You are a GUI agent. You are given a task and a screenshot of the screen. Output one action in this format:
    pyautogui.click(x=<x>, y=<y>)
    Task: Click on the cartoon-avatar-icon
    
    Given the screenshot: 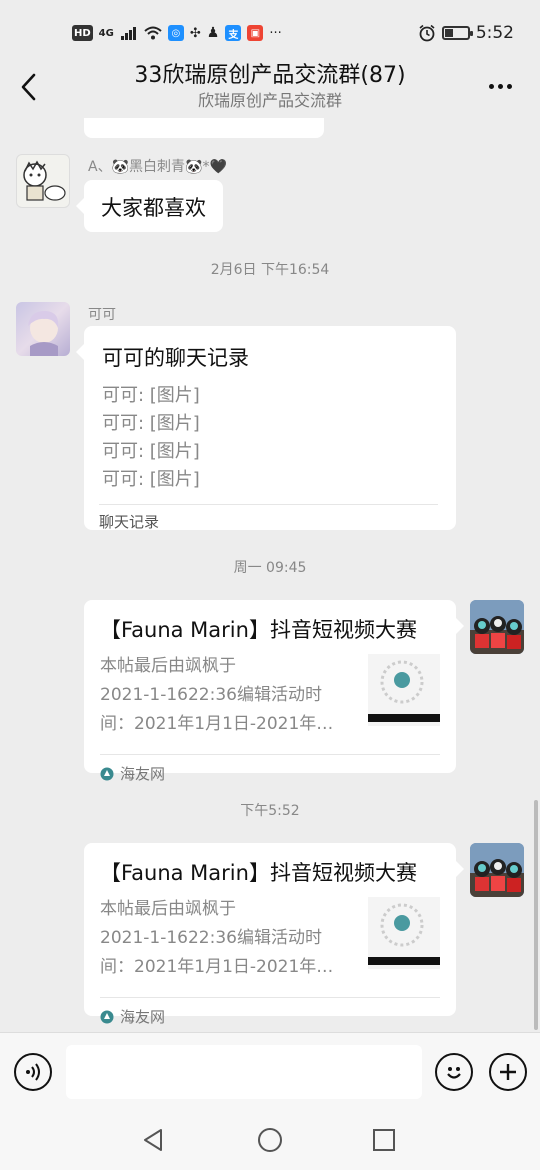 What is the action you would take?
    pyautogui.click(x=44, y=180)
    